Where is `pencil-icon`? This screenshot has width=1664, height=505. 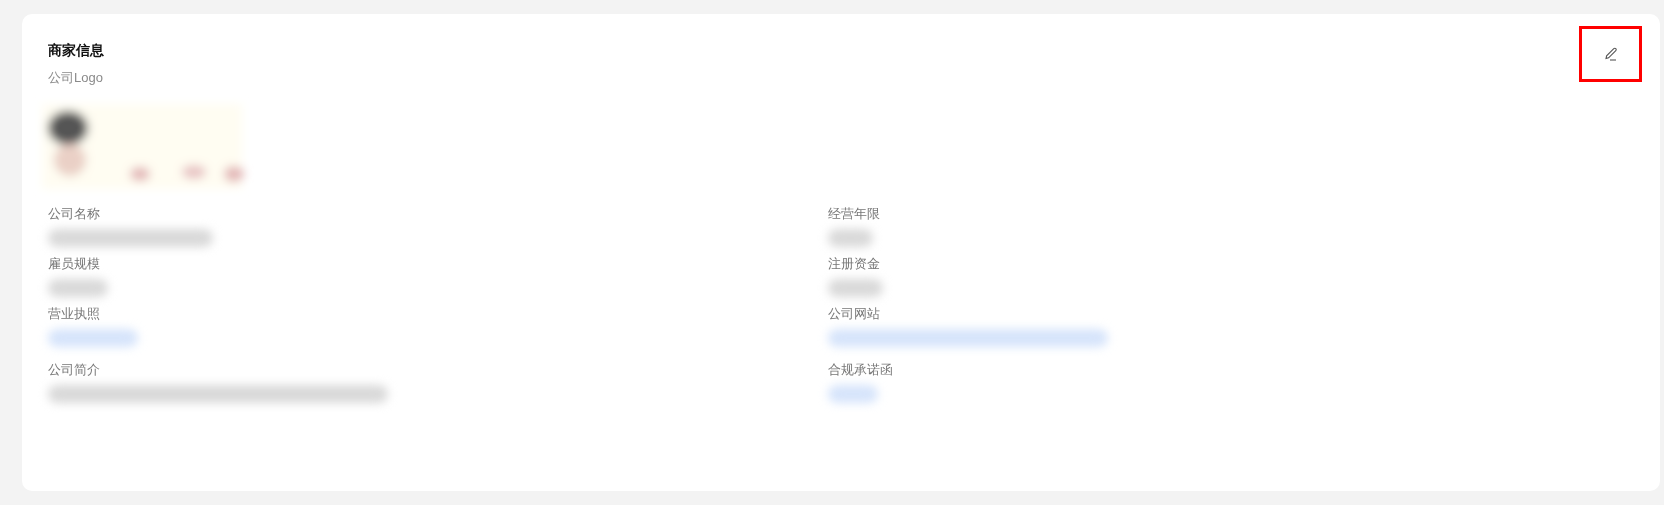
pencil-icon is located at coordinates (1610, 54).